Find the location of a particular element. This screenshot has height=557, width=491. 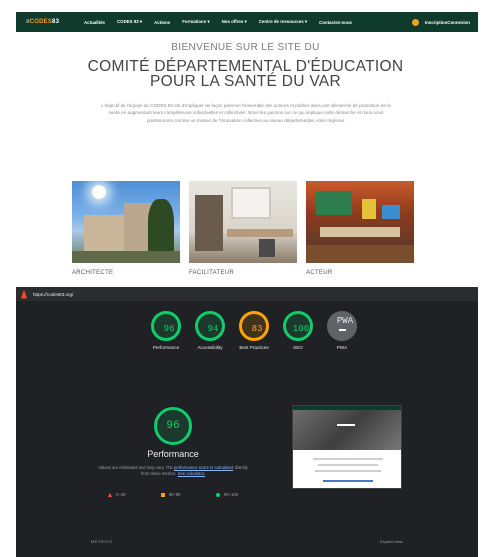

score-ring: 83 is located at coordinates (254, 326).